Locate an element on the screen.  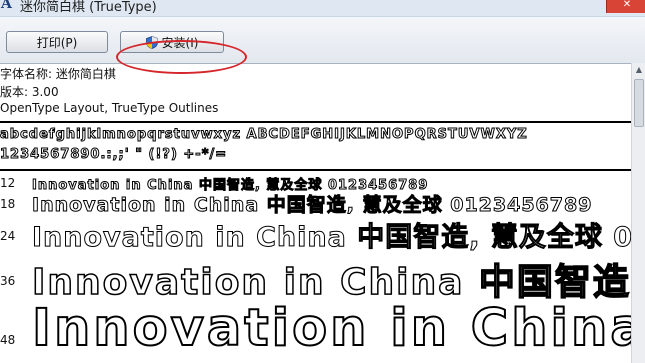
sample-36: Innovation in China 中国智造, 慧及全球 is located at coordinates (331, 282).